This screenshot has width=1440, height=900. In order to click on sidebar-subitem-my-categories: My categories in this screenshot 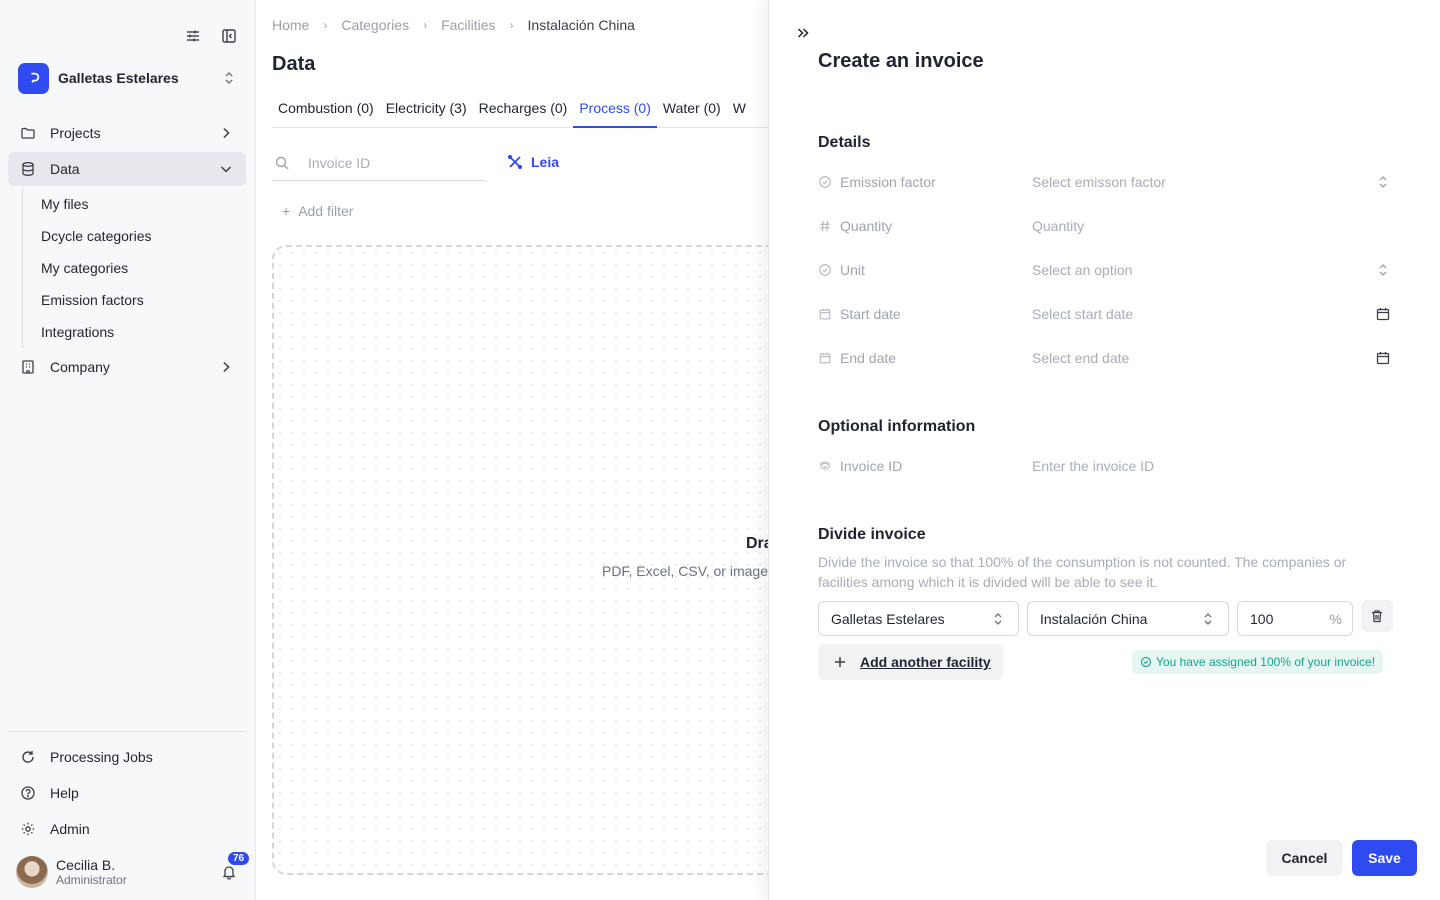, I will do `click(134, 268)`.